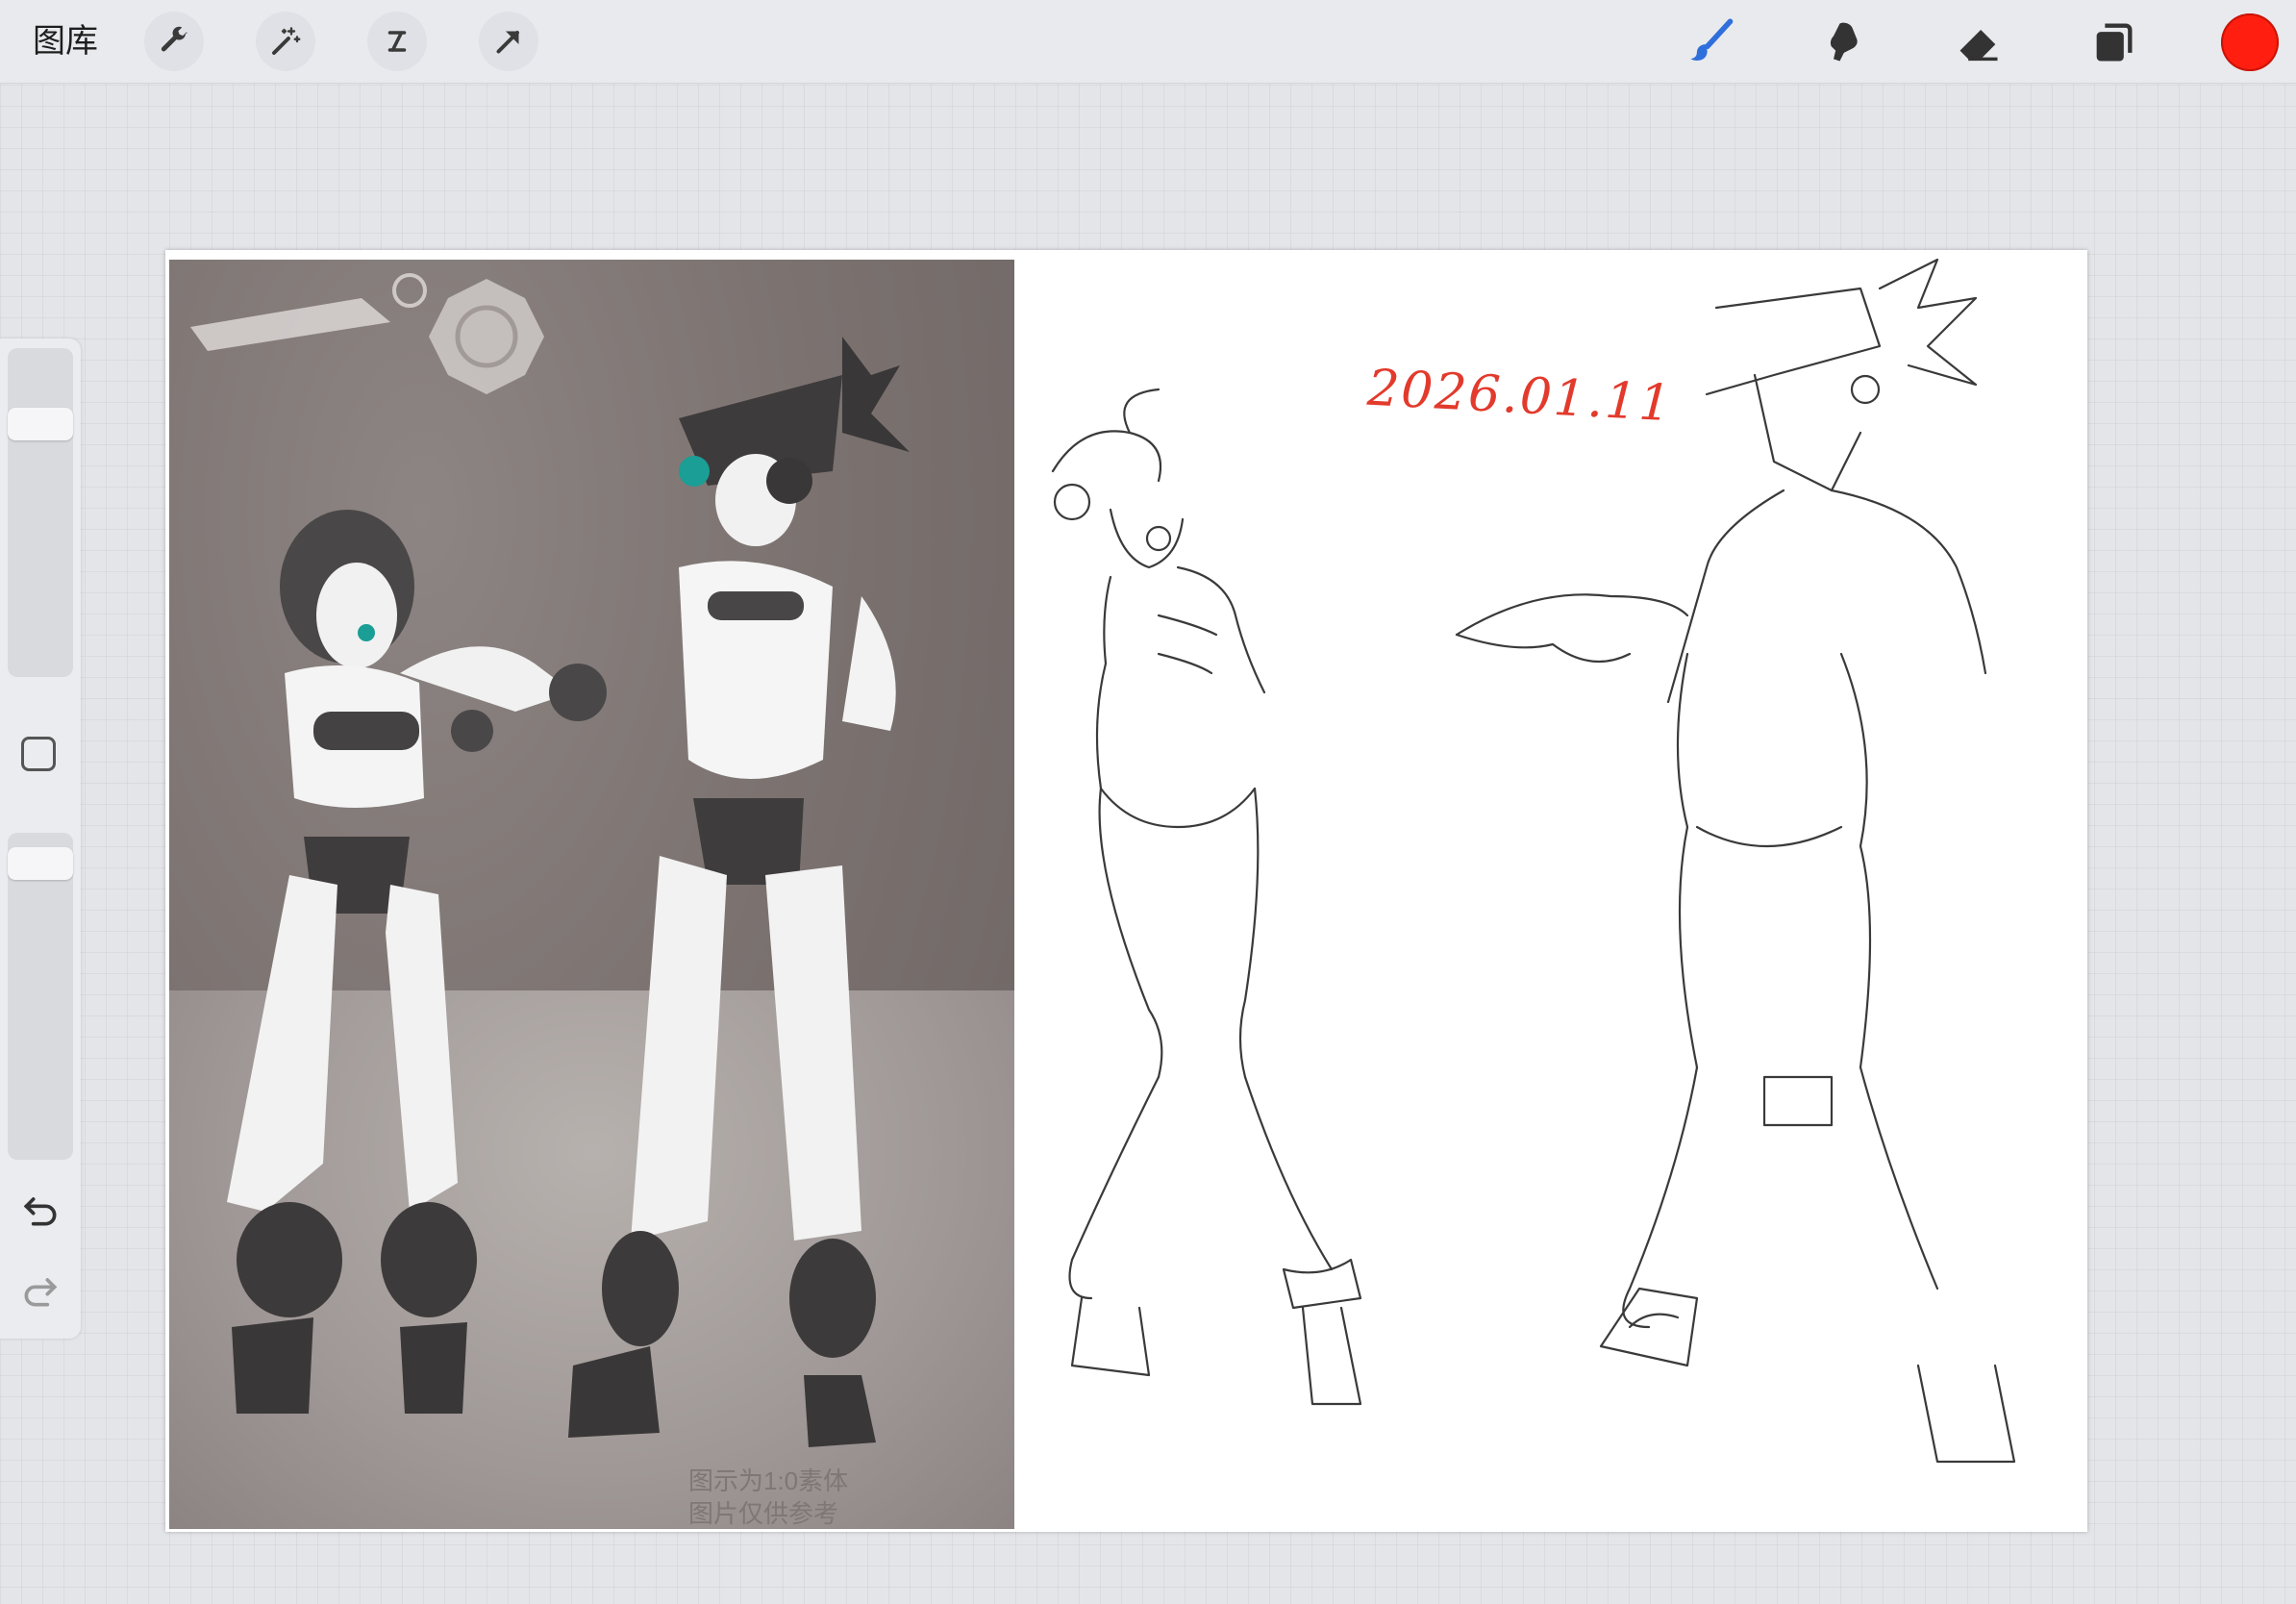 This screenshot has width=2296, height=1604. I want to click on layers-icon, so click(2114, 42).